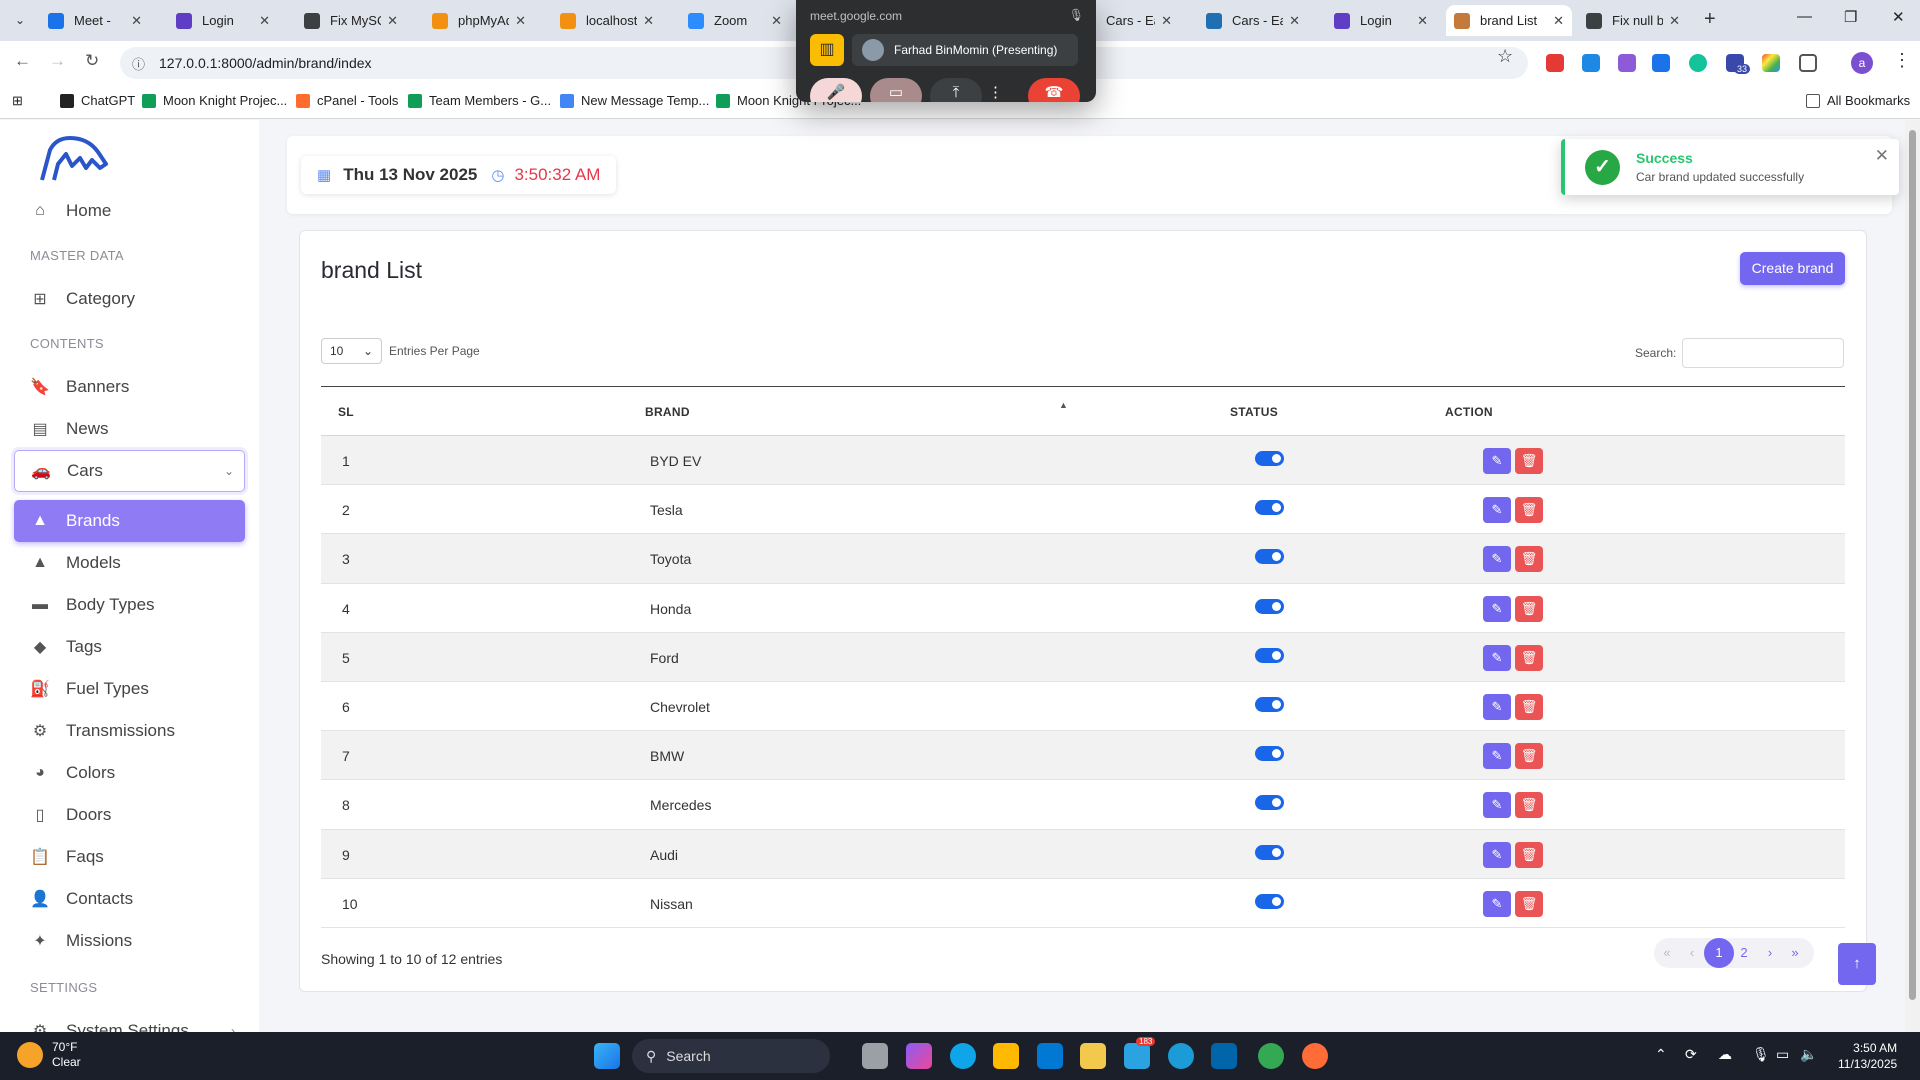 The height and width of the screenshot is (1080, 1920). I want to click on sidebar-item-body-types: ▬ Body Types, so click(129, 605).